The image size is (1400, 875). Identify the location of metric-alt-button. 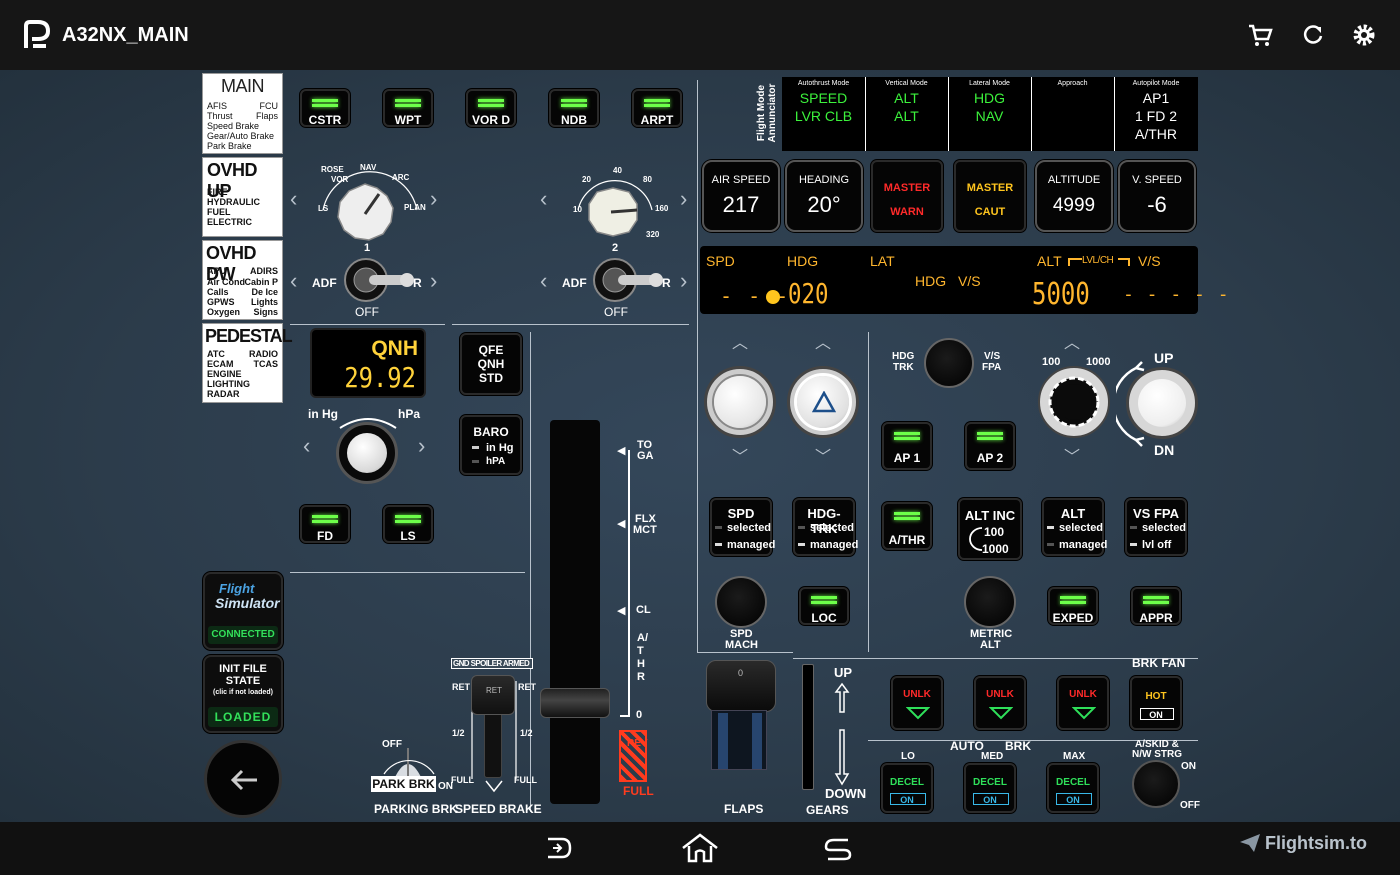
(990, 602).